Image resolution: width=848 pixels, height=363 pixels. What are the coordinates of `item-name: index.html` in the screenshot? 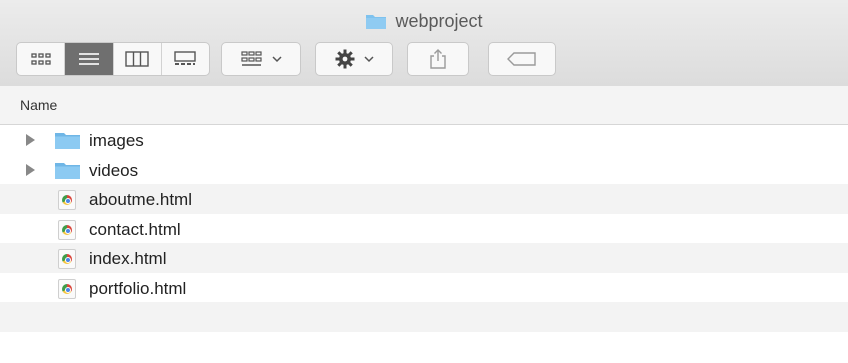 It's located at (128, 258).